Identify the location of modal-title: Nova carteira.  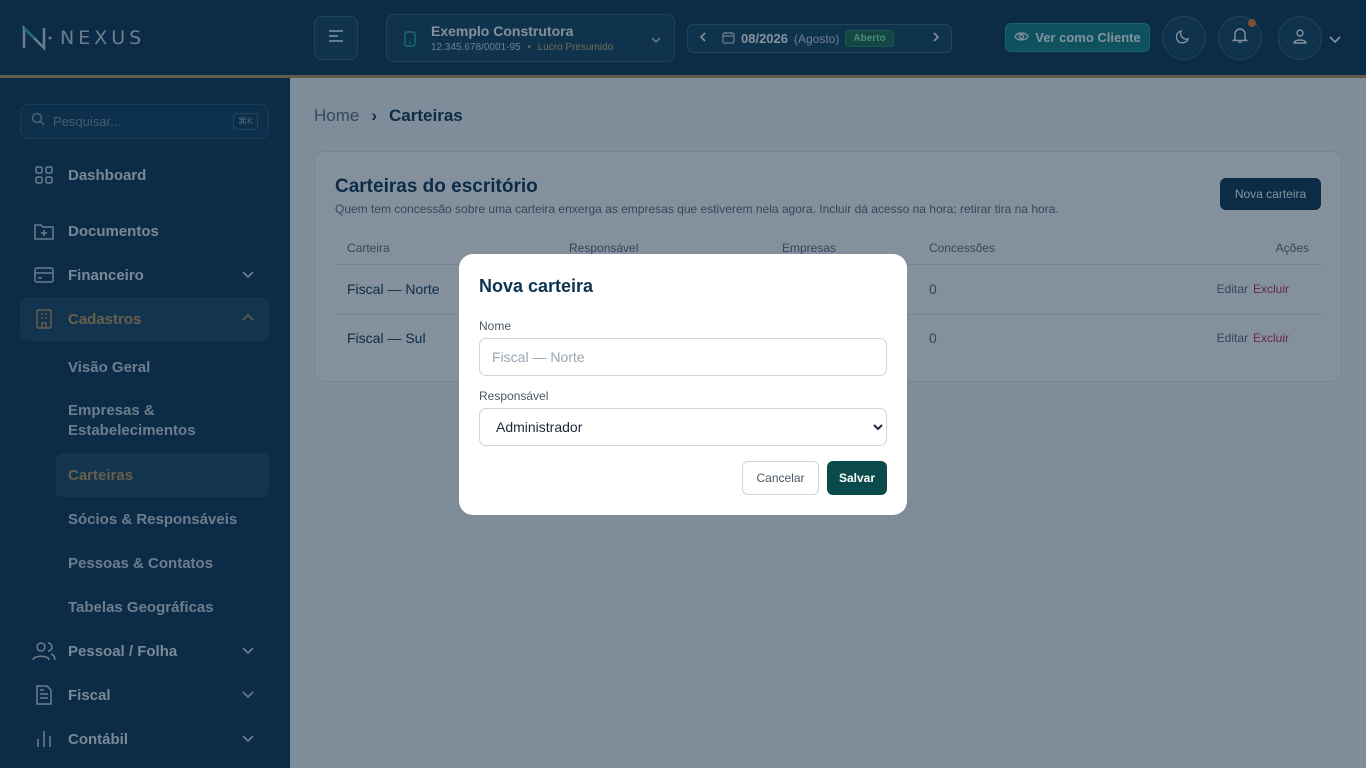
(536, 286).